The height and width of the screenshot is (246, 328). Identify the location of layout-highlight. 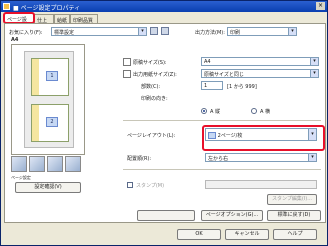
(263, 138).